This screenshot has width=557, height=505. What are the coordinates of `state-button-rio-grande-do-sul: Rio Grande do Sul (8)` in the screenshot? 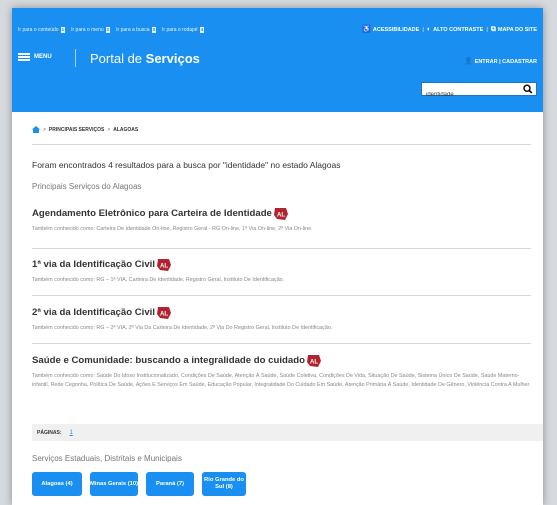 It's located at (224, 484).